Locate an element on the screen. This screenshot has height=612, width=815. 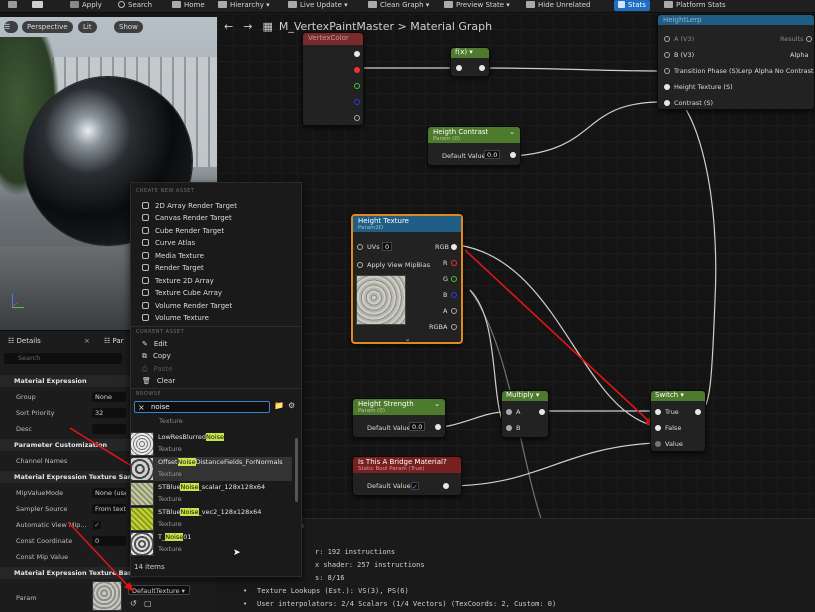
menu-item-create: Curve Atlas is located at coordinates (168, 243).